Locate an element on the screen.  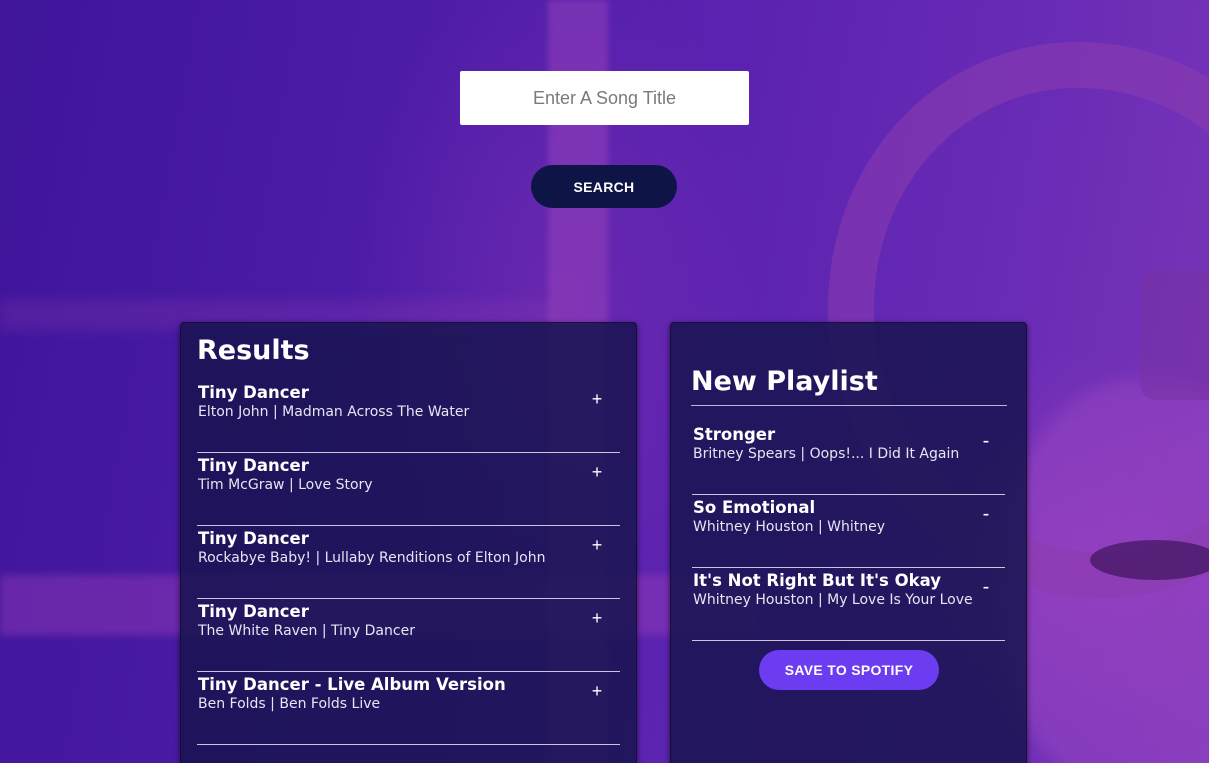
track-info: Whitney Houston | Whitney is located at coordinates (789, 527).